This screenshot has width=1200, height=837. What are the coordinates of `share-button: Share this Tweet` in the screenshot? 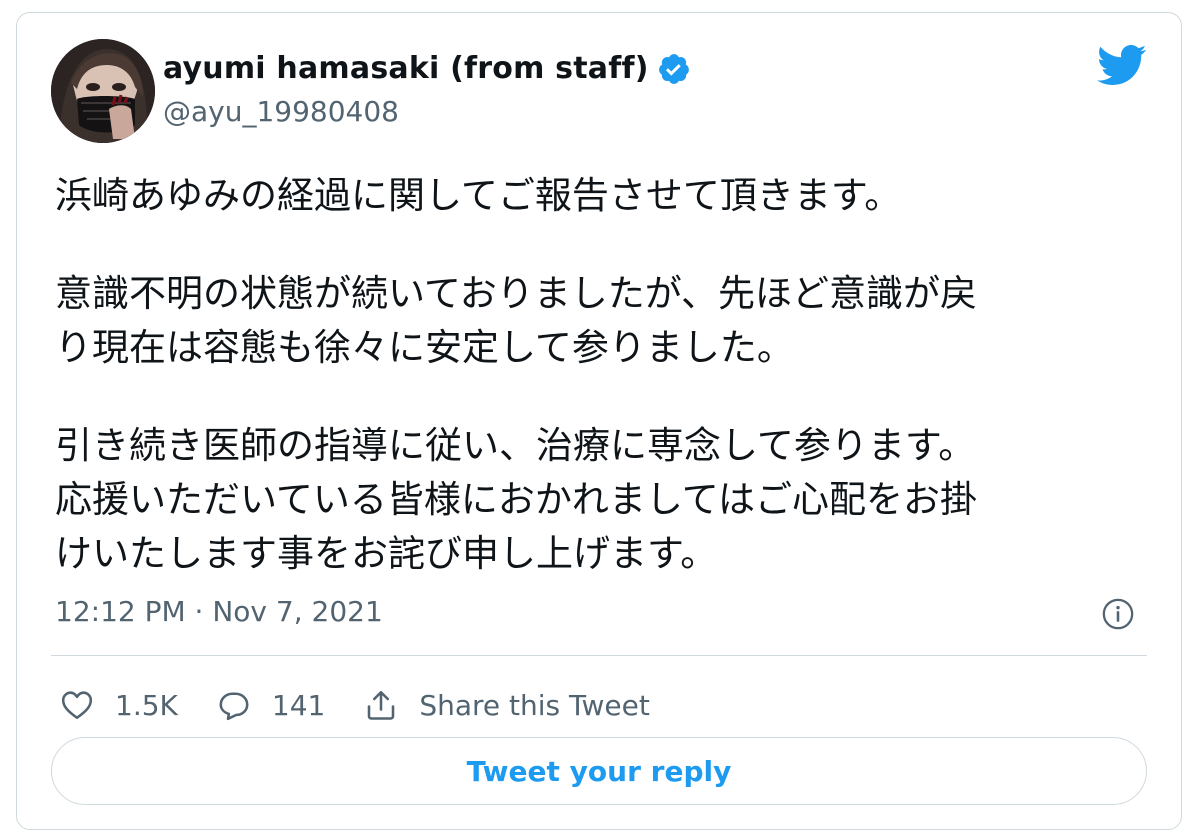 It's located at (506, 705).